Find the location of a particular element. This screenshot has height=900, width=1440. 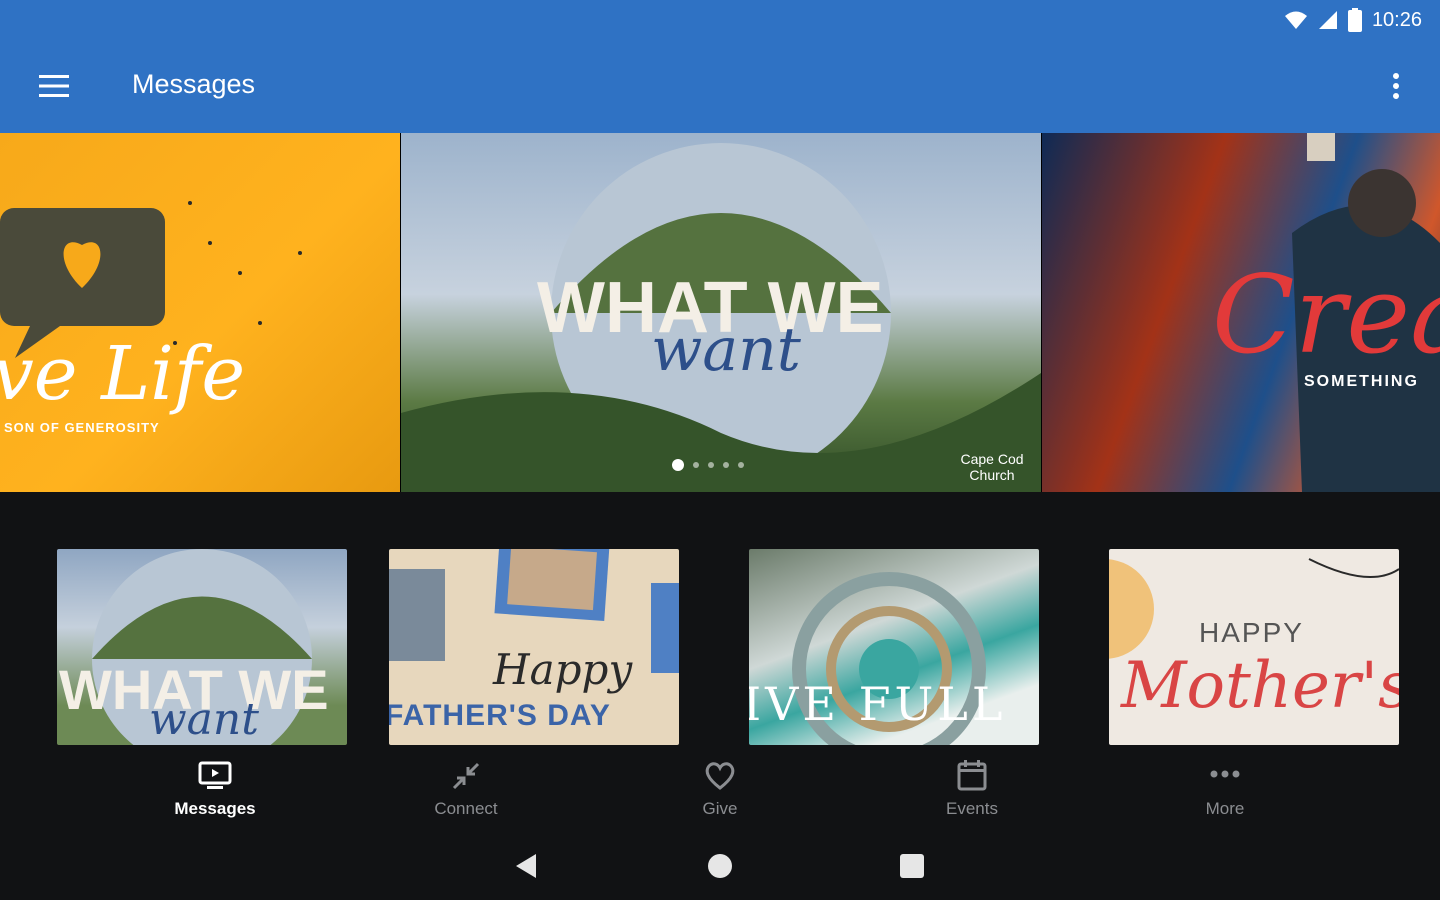

battery-icon is located at coordinates (1354, 20).